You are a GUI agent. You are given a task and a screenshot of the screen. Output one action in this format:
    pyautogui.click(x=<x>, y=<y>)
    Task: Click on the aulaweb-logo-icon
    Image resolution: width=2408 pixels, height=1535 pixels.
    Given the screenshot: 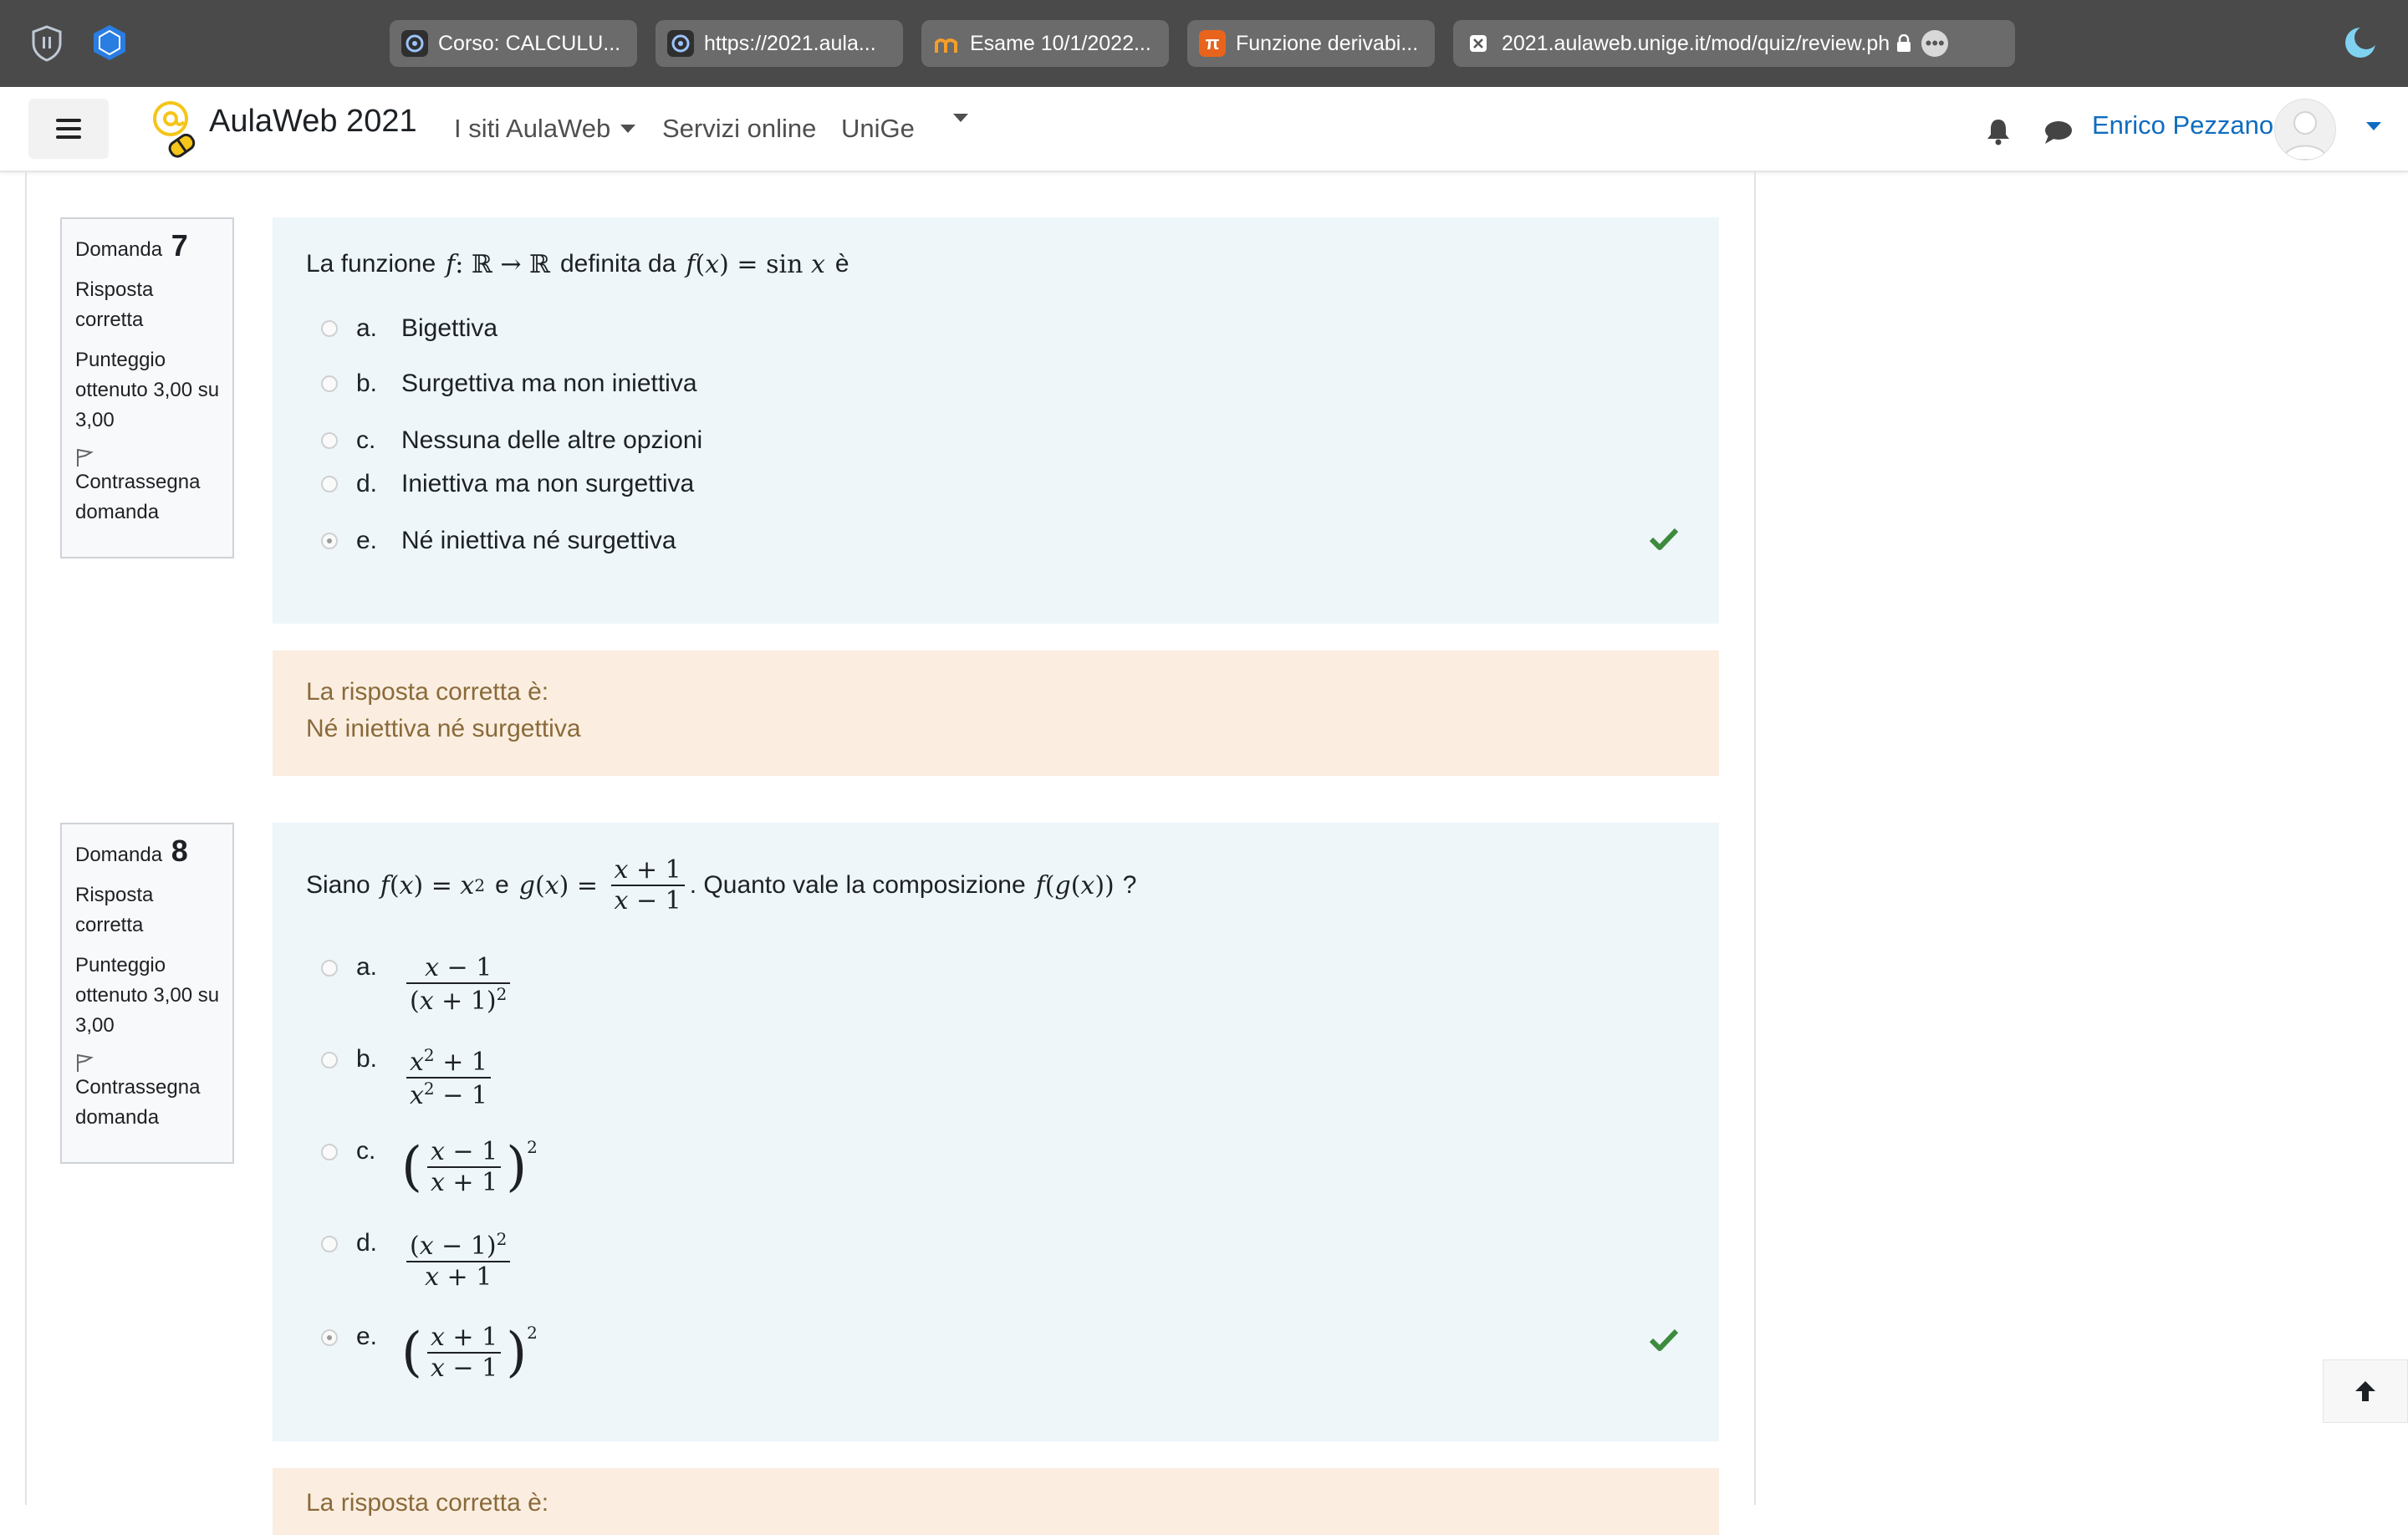 What is the action you would take?
    pyautogui.click(x=173, y=129)
    